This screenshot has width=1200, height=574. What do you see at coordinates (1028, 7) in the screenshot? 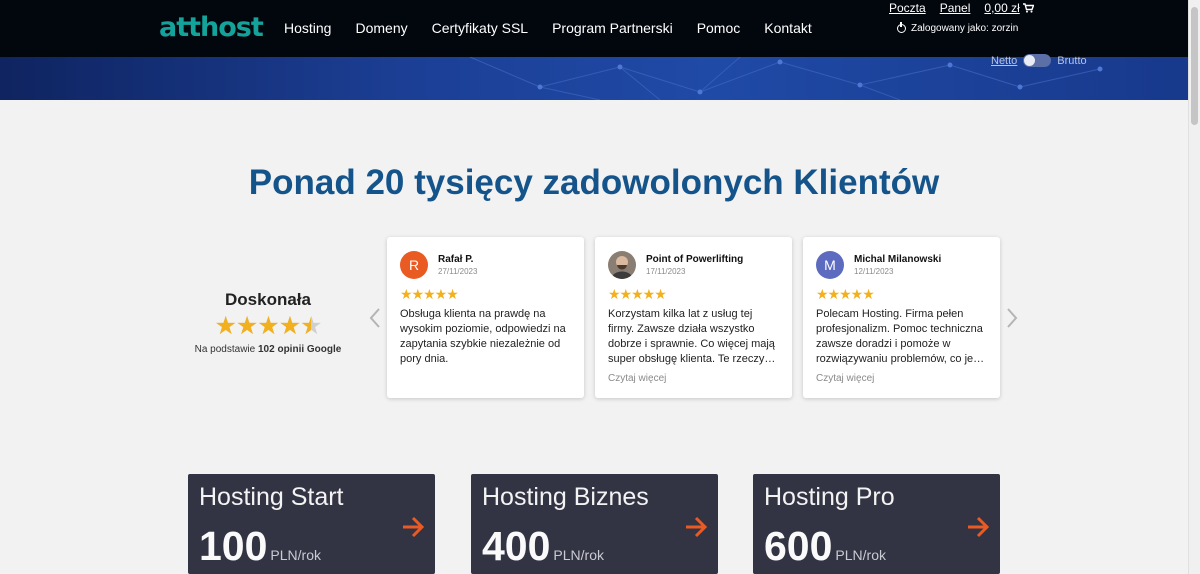
I see `cart-icon` at bounding box center [1028, 7].